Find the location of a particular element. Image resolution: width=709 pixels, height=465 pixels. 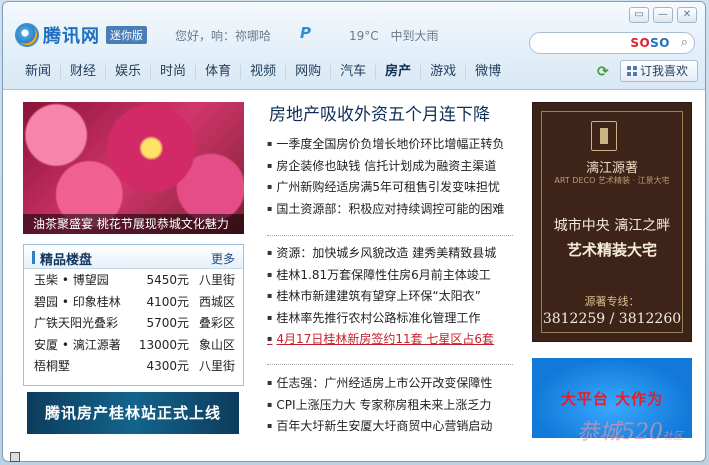

news-item: 任志强：广州经适房上市公开改变保障性 is located at coordinates (392, 383).